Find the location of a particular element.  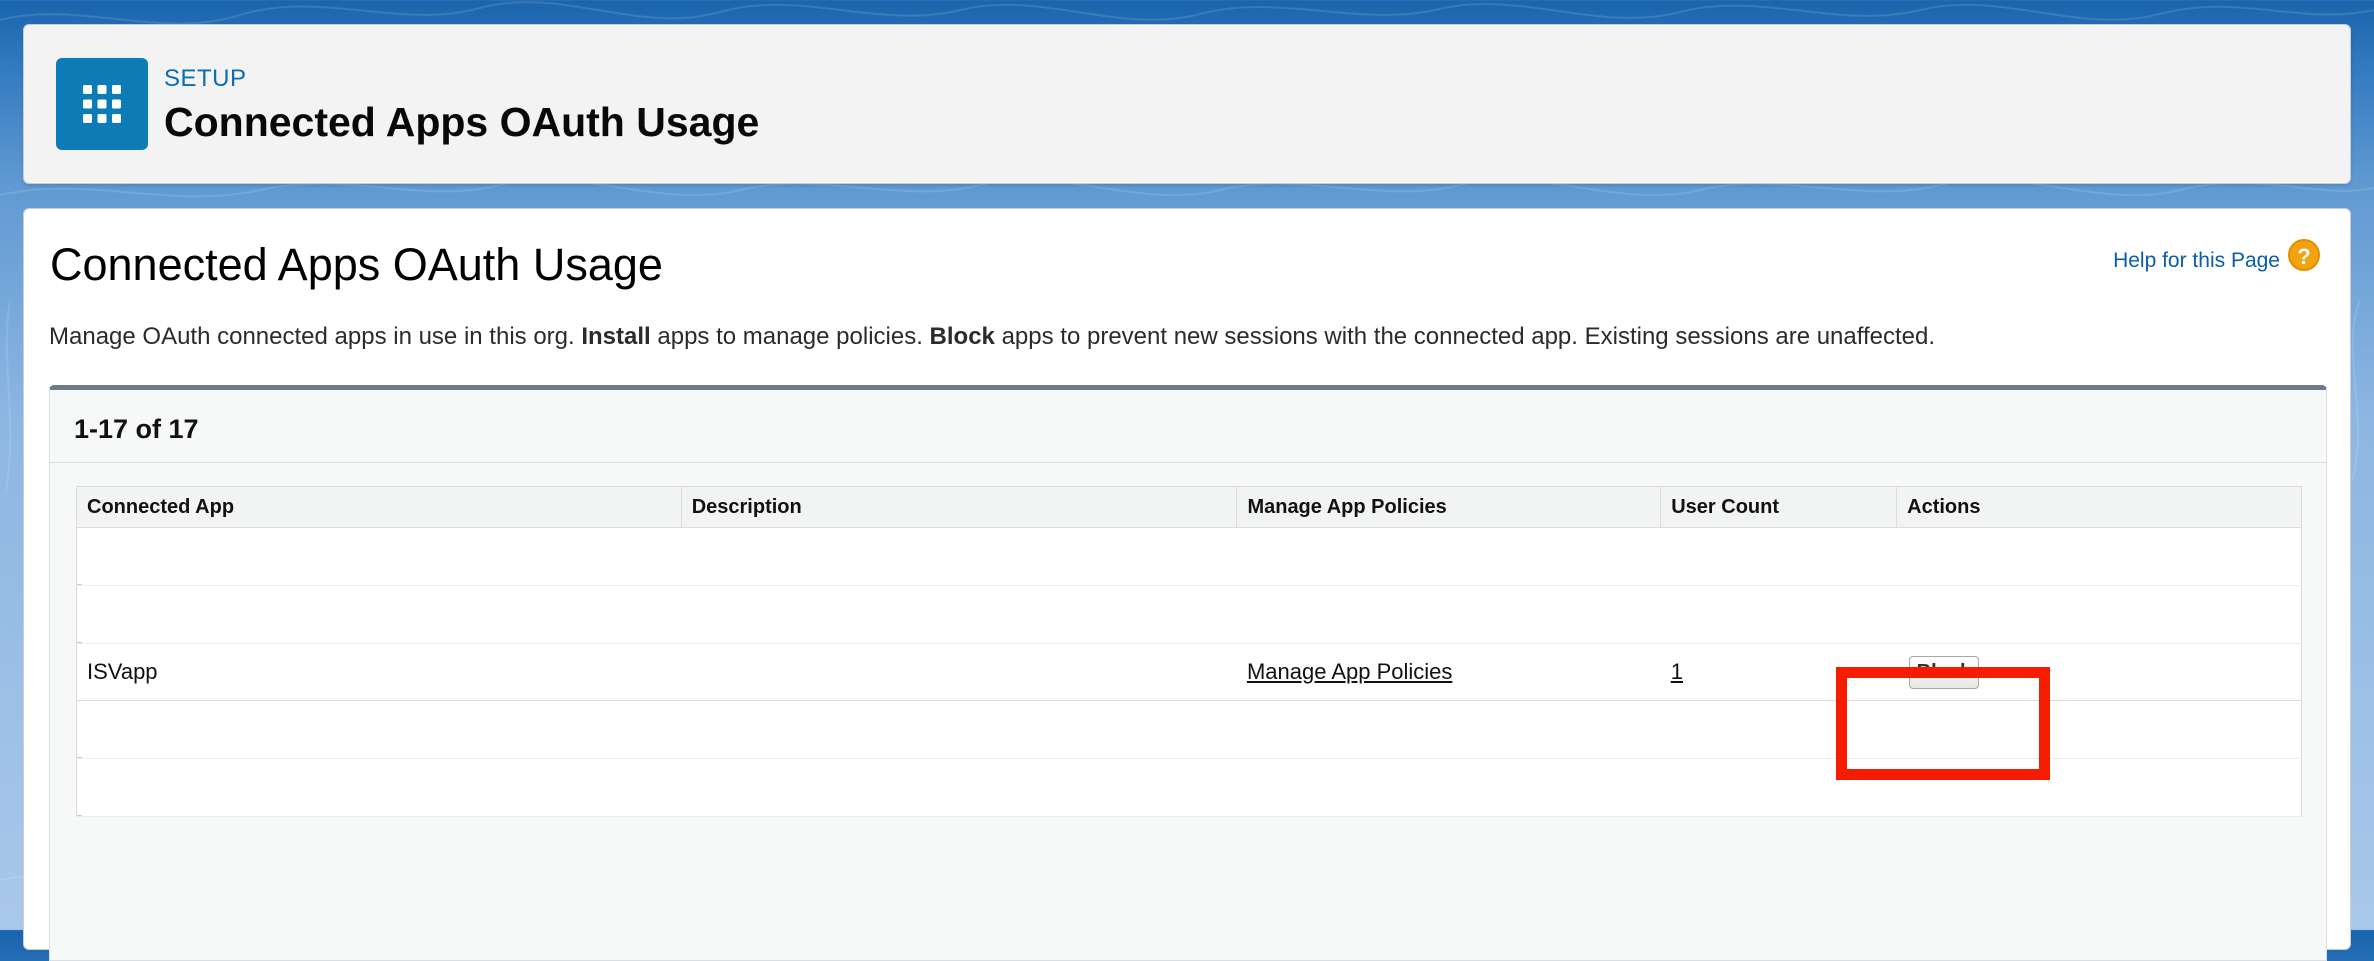

help-link: Help for this Page is located at coordinates (2196, 261).